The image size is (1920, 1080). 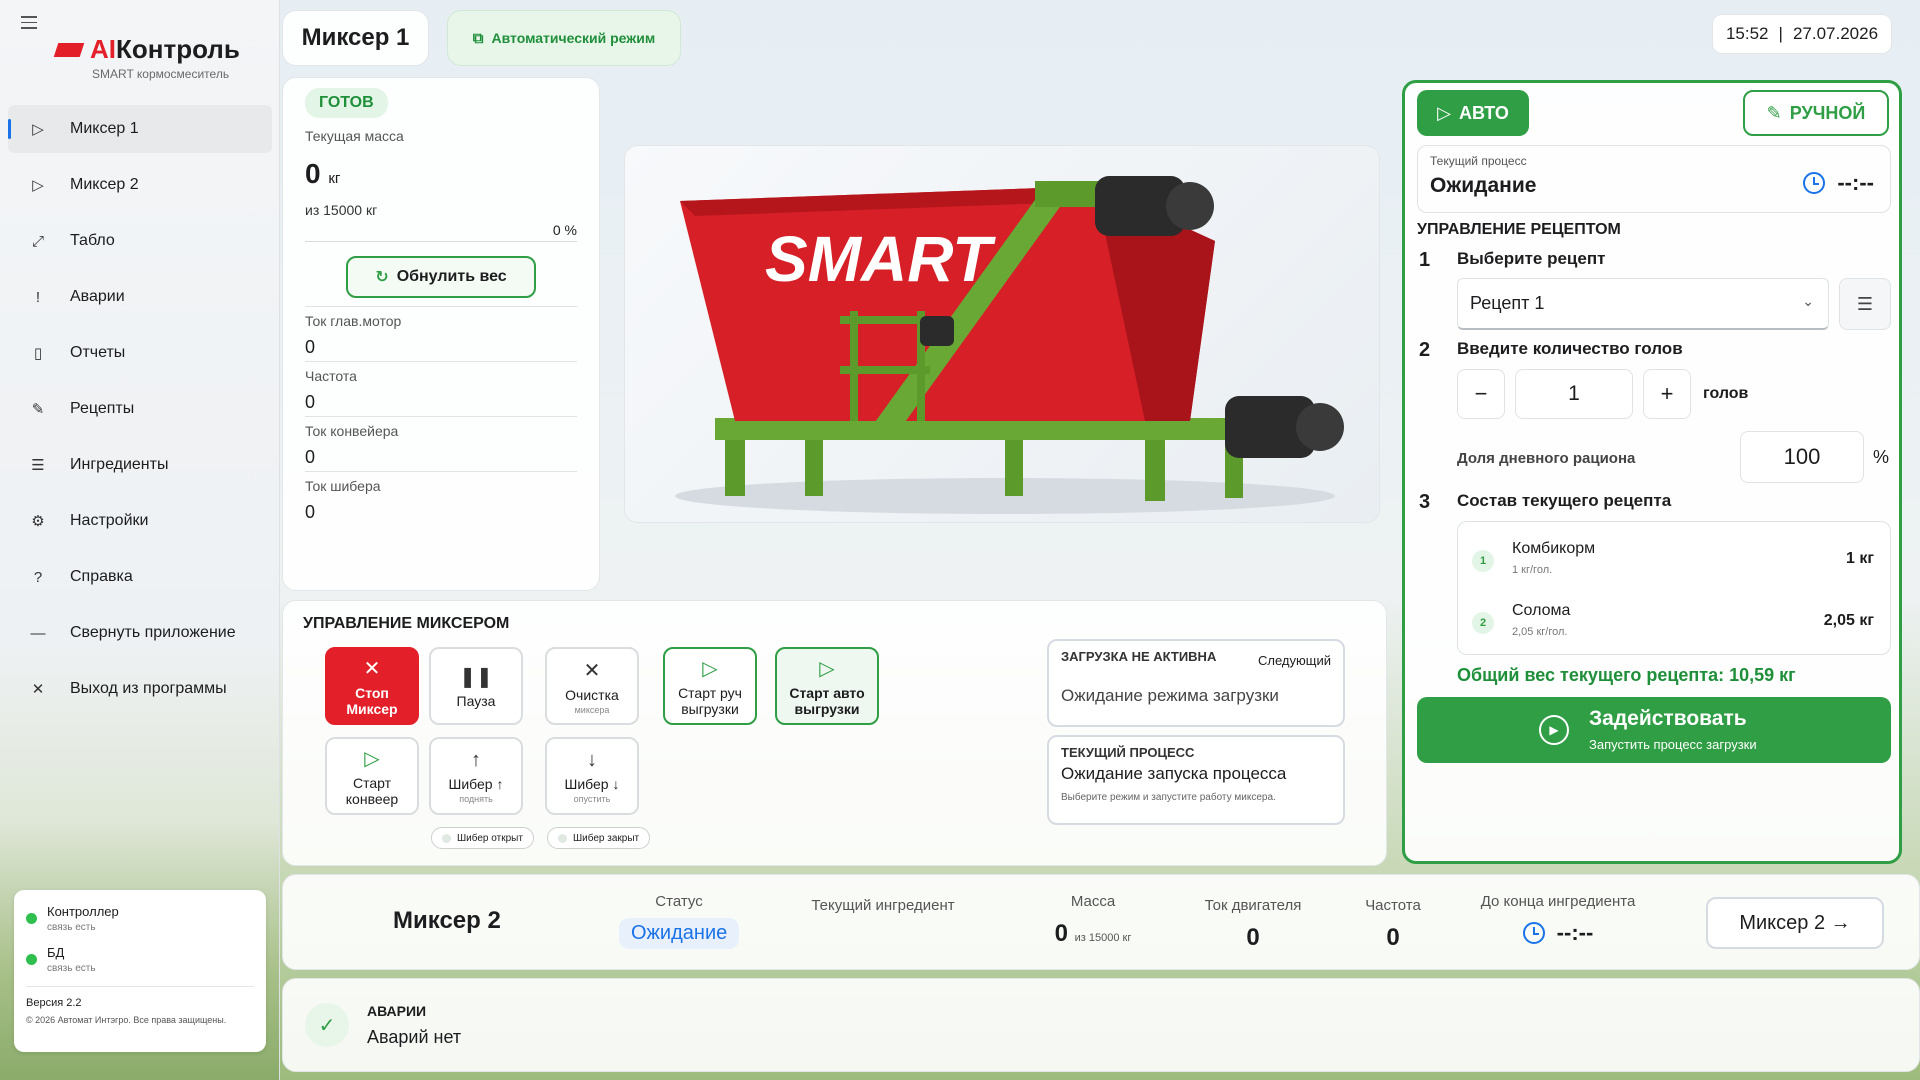 What do you see at coordinates (1747, 33) in the screenshot?
I see `clock-time: 15:52` at bounding box center [1747, 33].